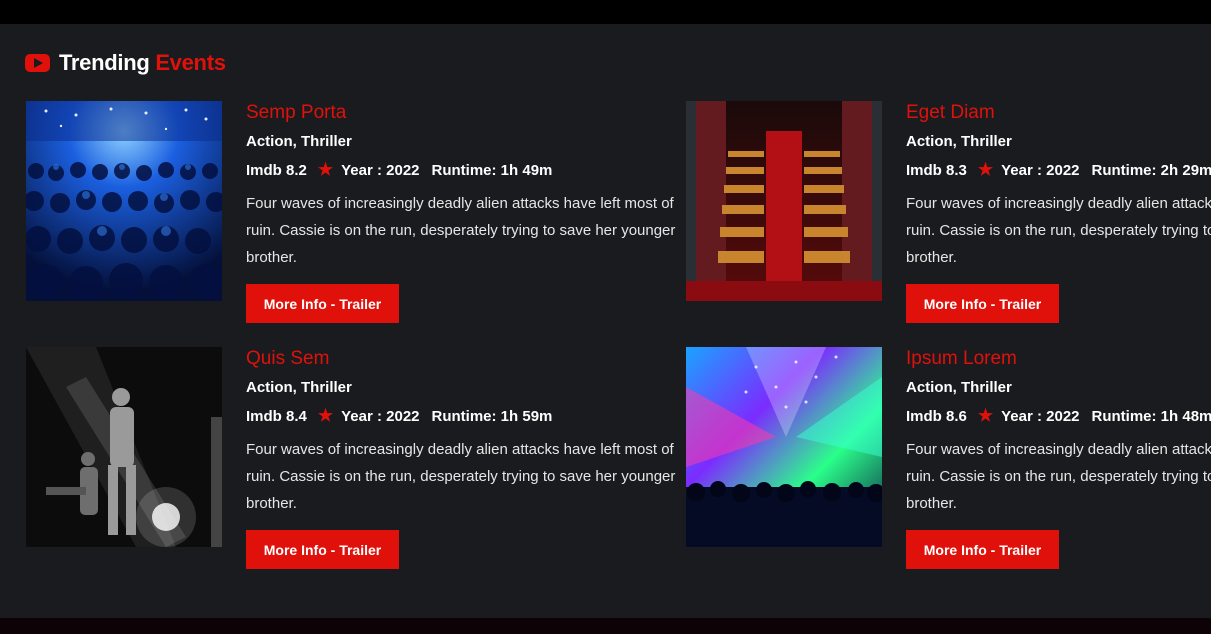 The image size is (1211, 634). I want to click on event-runtime: Runtime: 1h 59m, so click(492, 416).